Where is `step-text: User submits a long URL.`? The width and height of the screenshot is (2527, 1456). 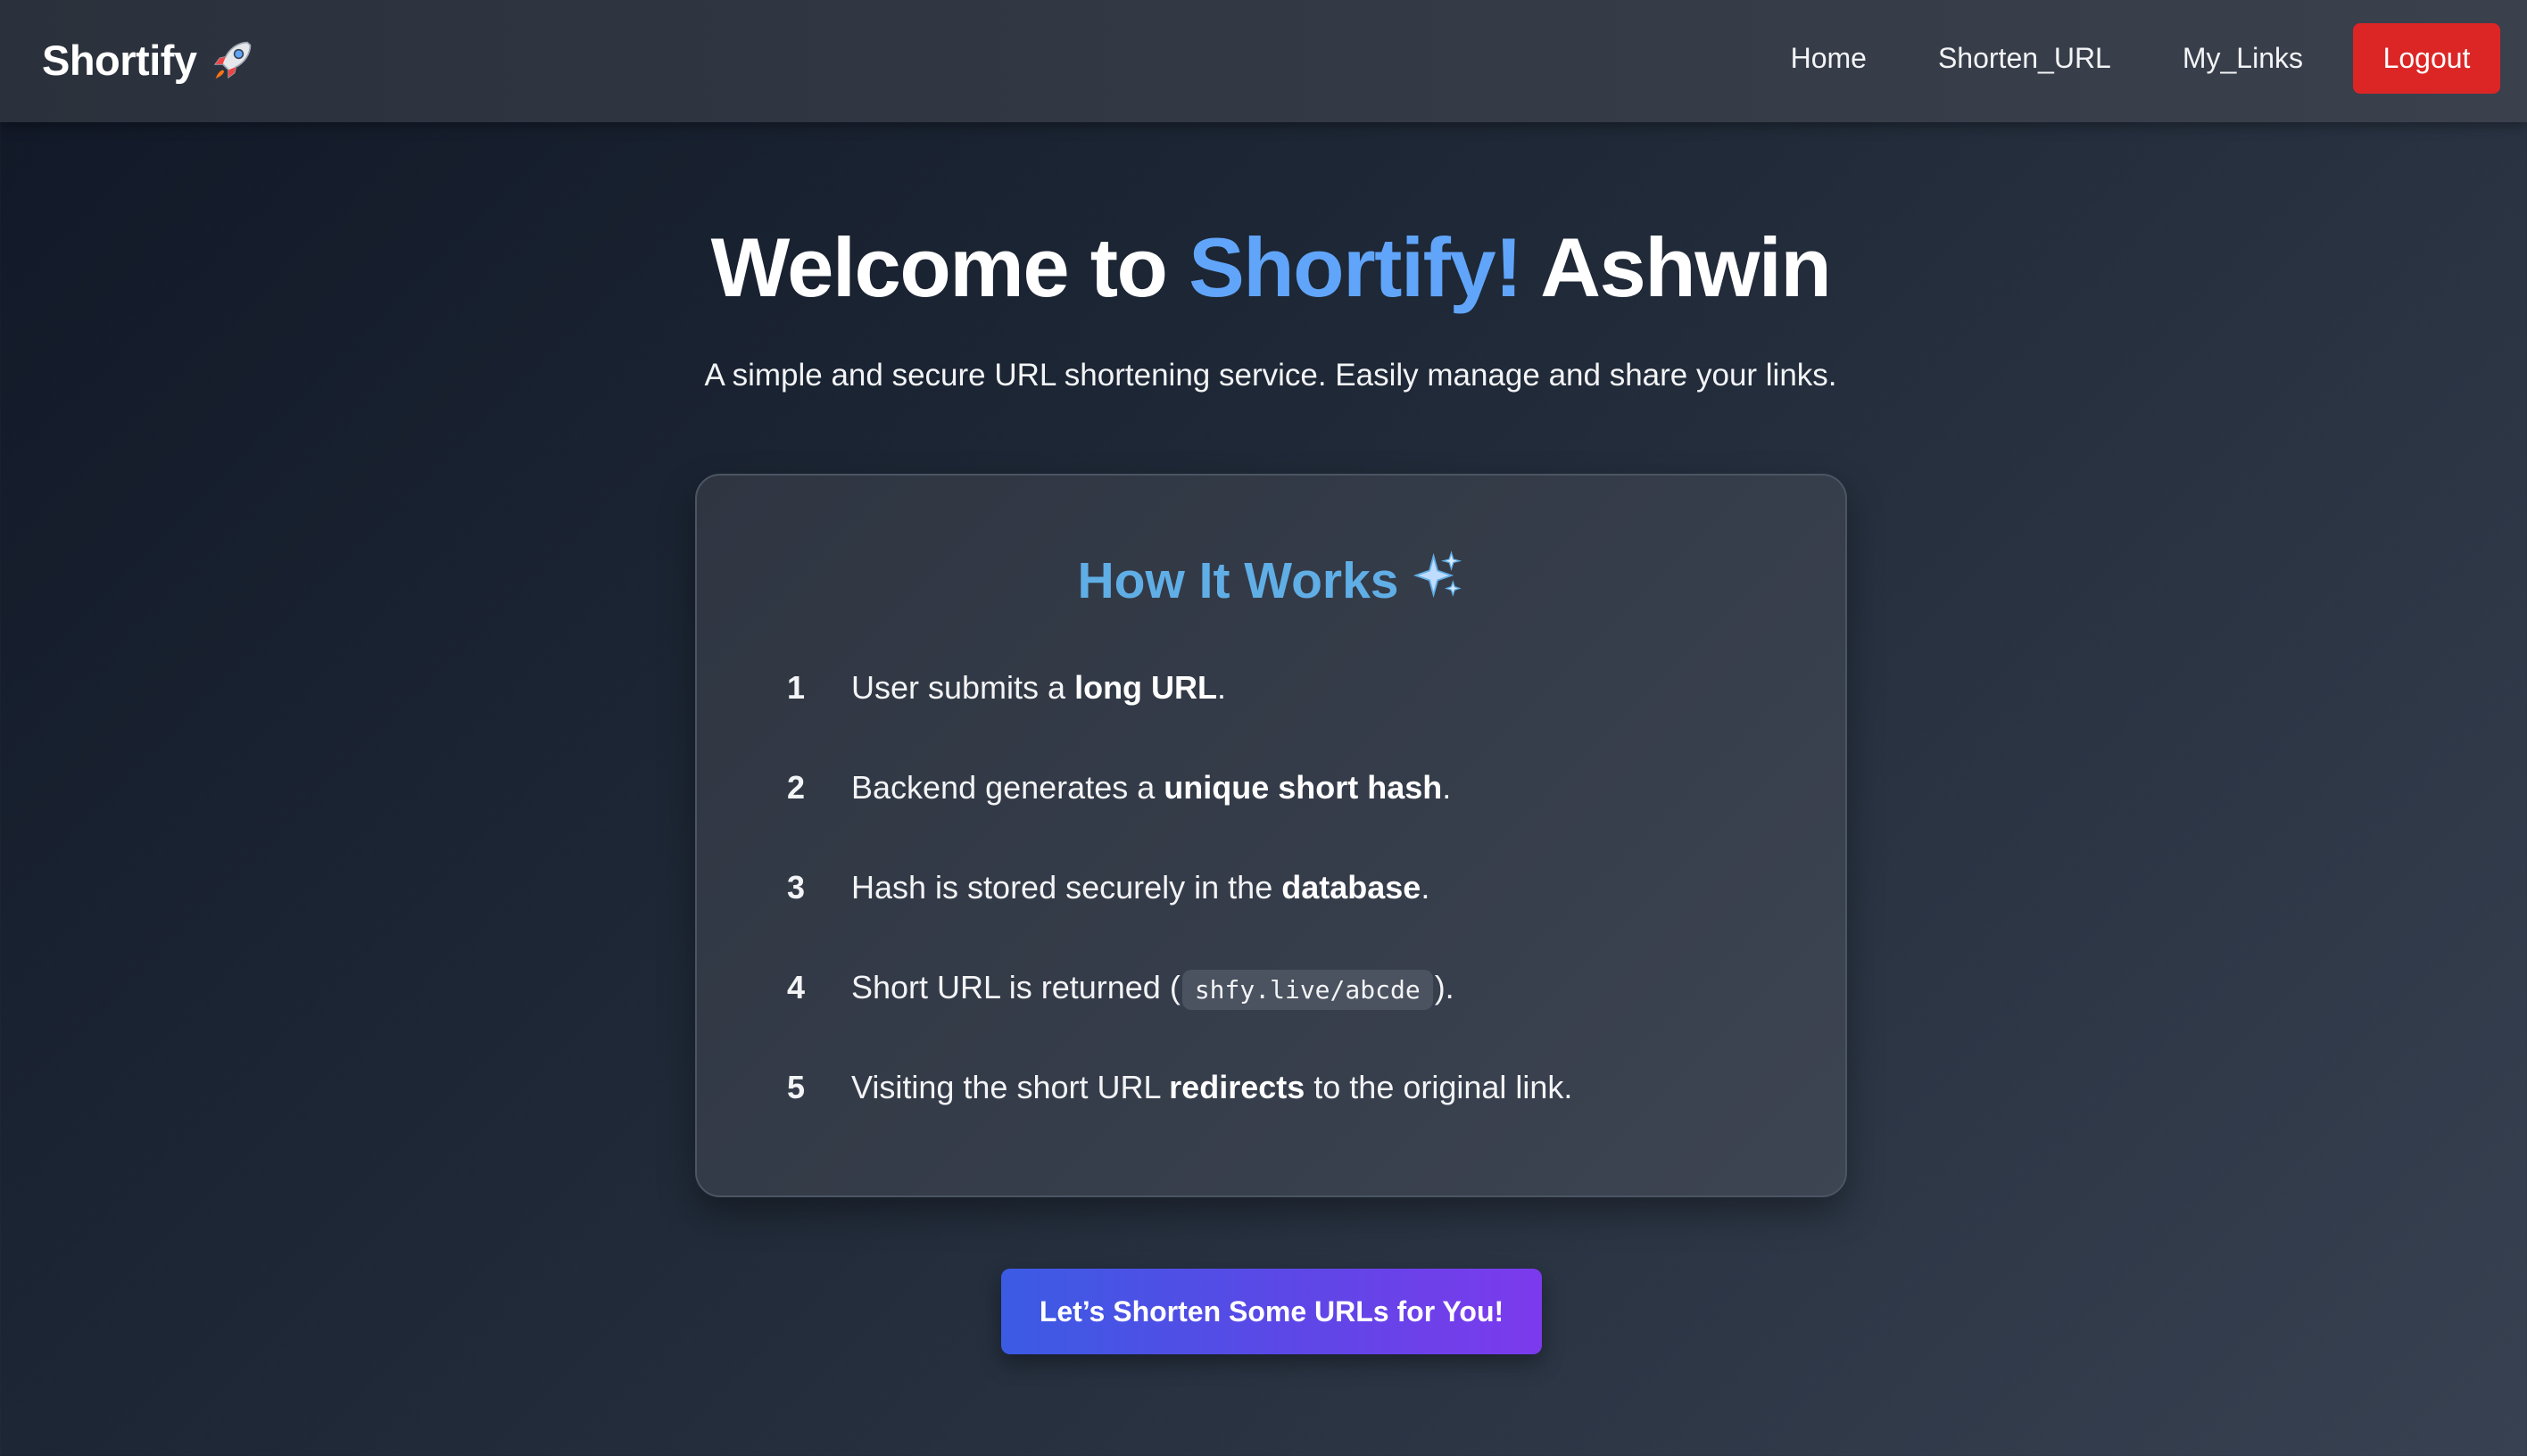
step-text: User submits a long URL. is located at coordinates (1038, 688).